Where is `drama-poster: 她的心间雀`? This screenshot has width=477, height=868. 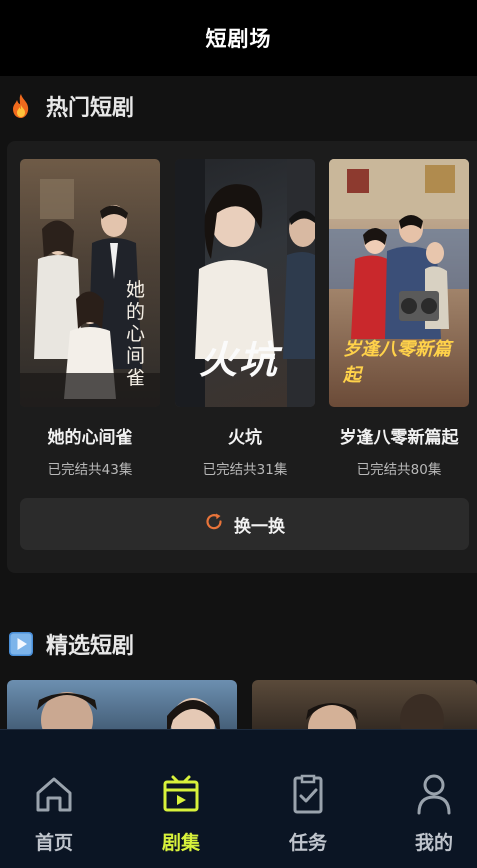 drama-poster: 她的心间雀 is located at coordinates (90, 283).